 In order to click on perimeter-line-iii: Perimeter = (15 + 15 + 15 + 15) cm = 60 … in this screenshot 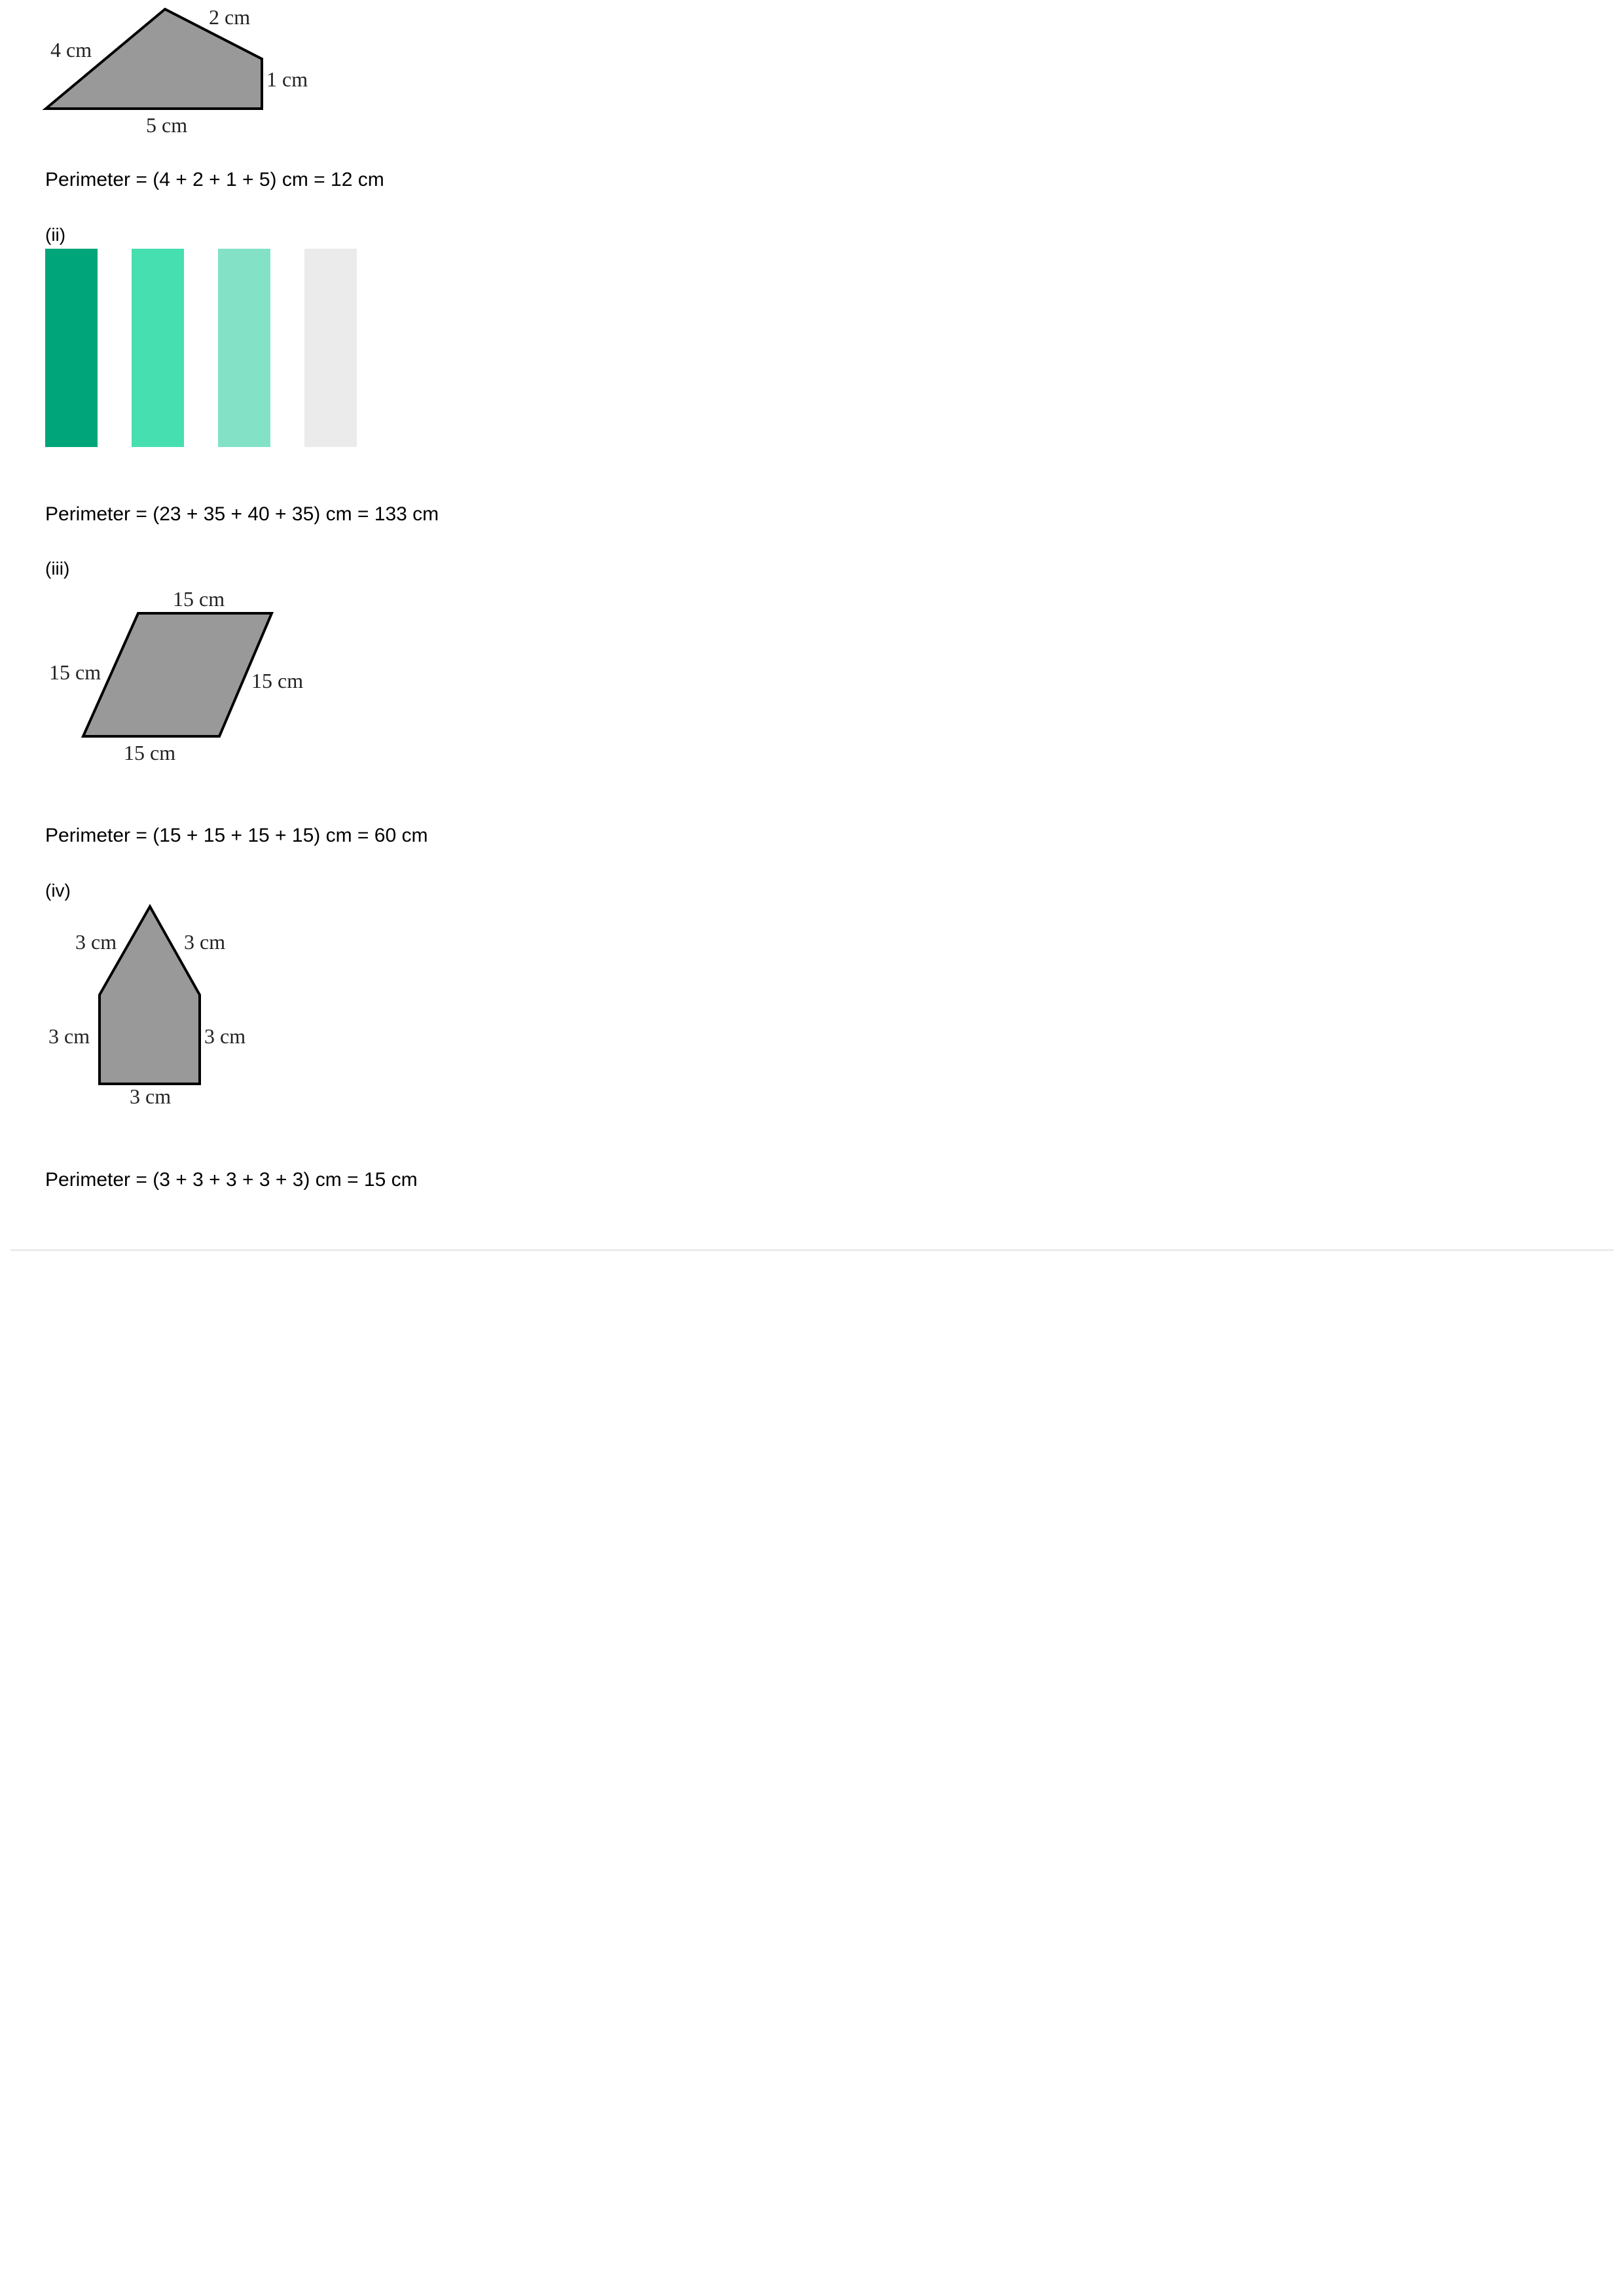, I will do `click(236, 835)`.